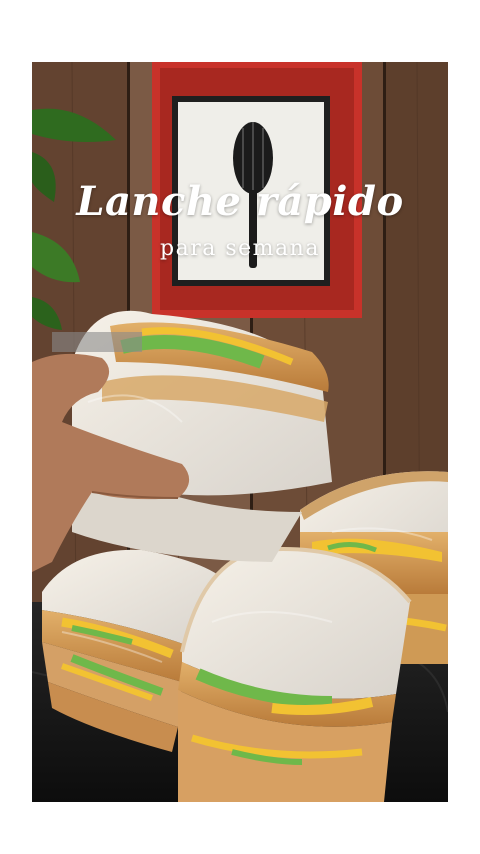 The width and height of the screenshot is (480, 854). I want to click on sandwich-stack-center, so click(295, 674).